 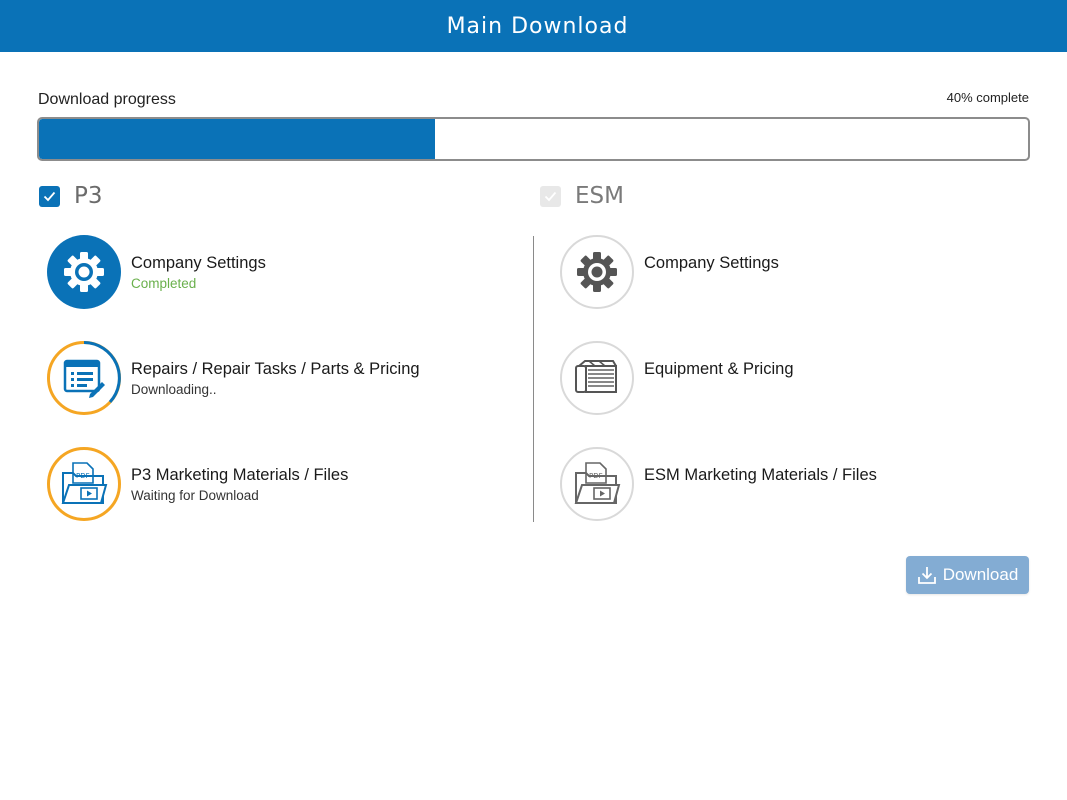 What do you see at coordinates (88, 196) in the screenshot?
I see `section-title-p3: P3` at bounding box center [88, 196].